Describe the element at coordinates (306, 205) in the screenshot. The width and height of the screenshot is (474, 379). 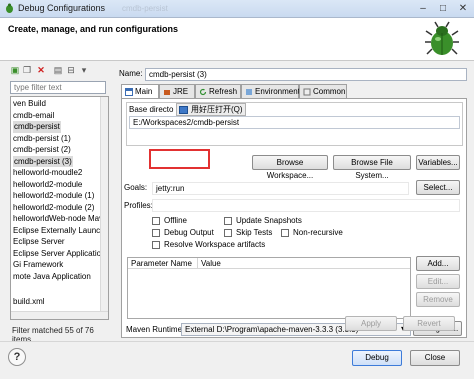
I see `profiles-field` at that location.